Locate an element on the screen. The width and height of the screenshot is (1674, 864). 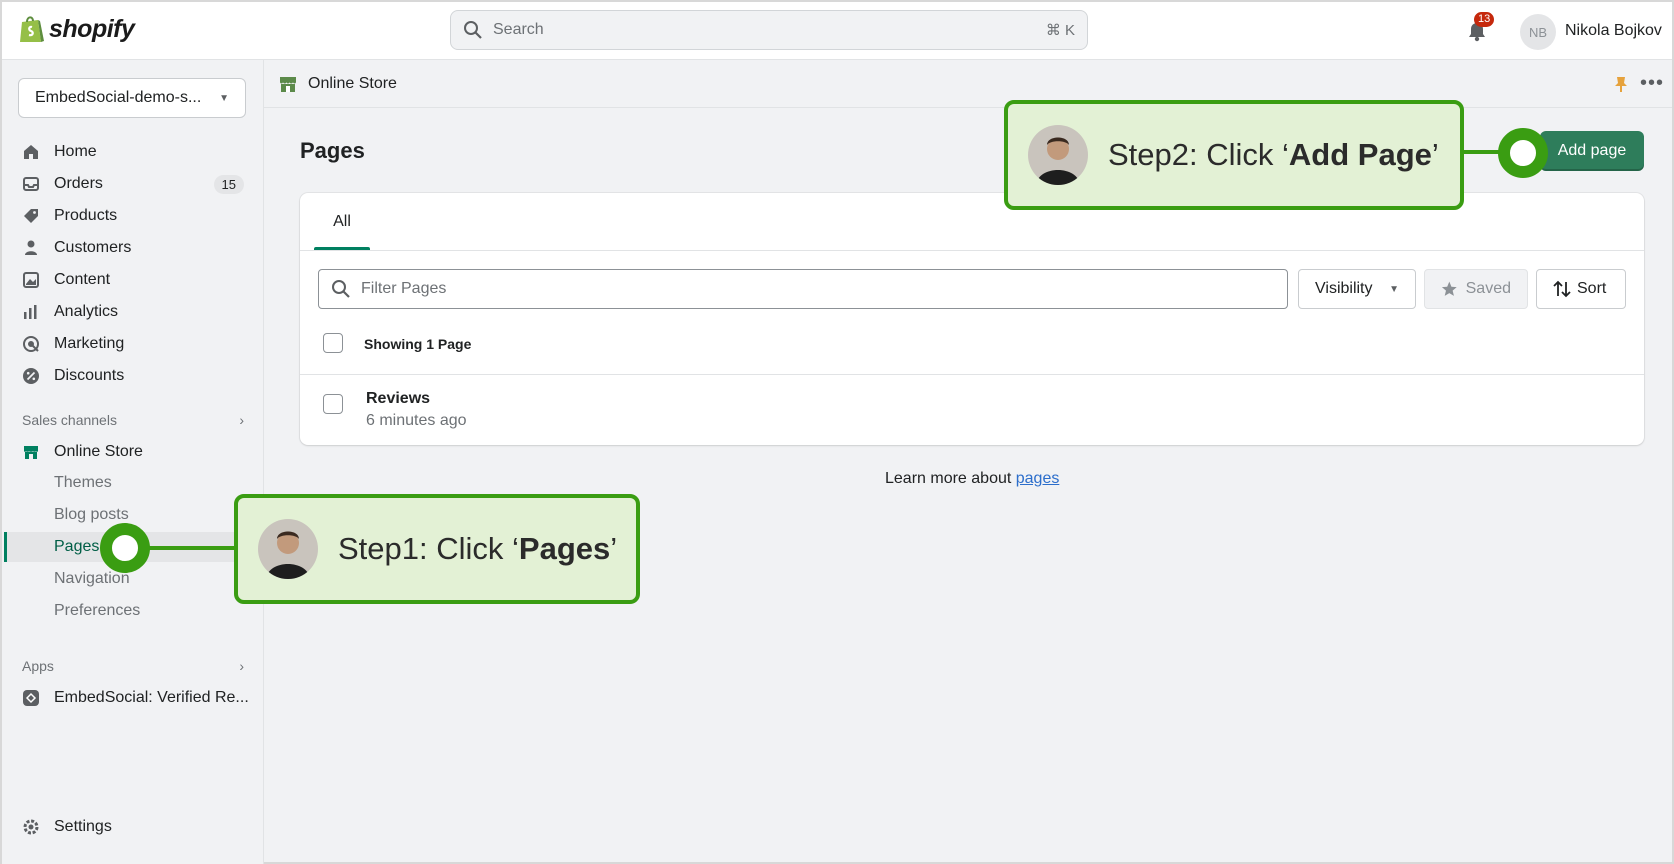
sidebar-item-home: Home is located at coordinates (133, 152).